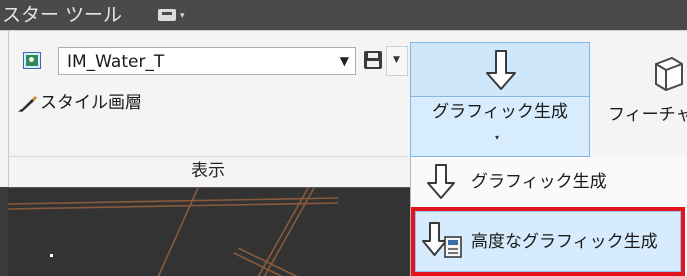  What do you see at coordinates (116, 62) in the screenshot?
I see `style-combo-value: IM_Water_T` at bounding box center [116, 62].